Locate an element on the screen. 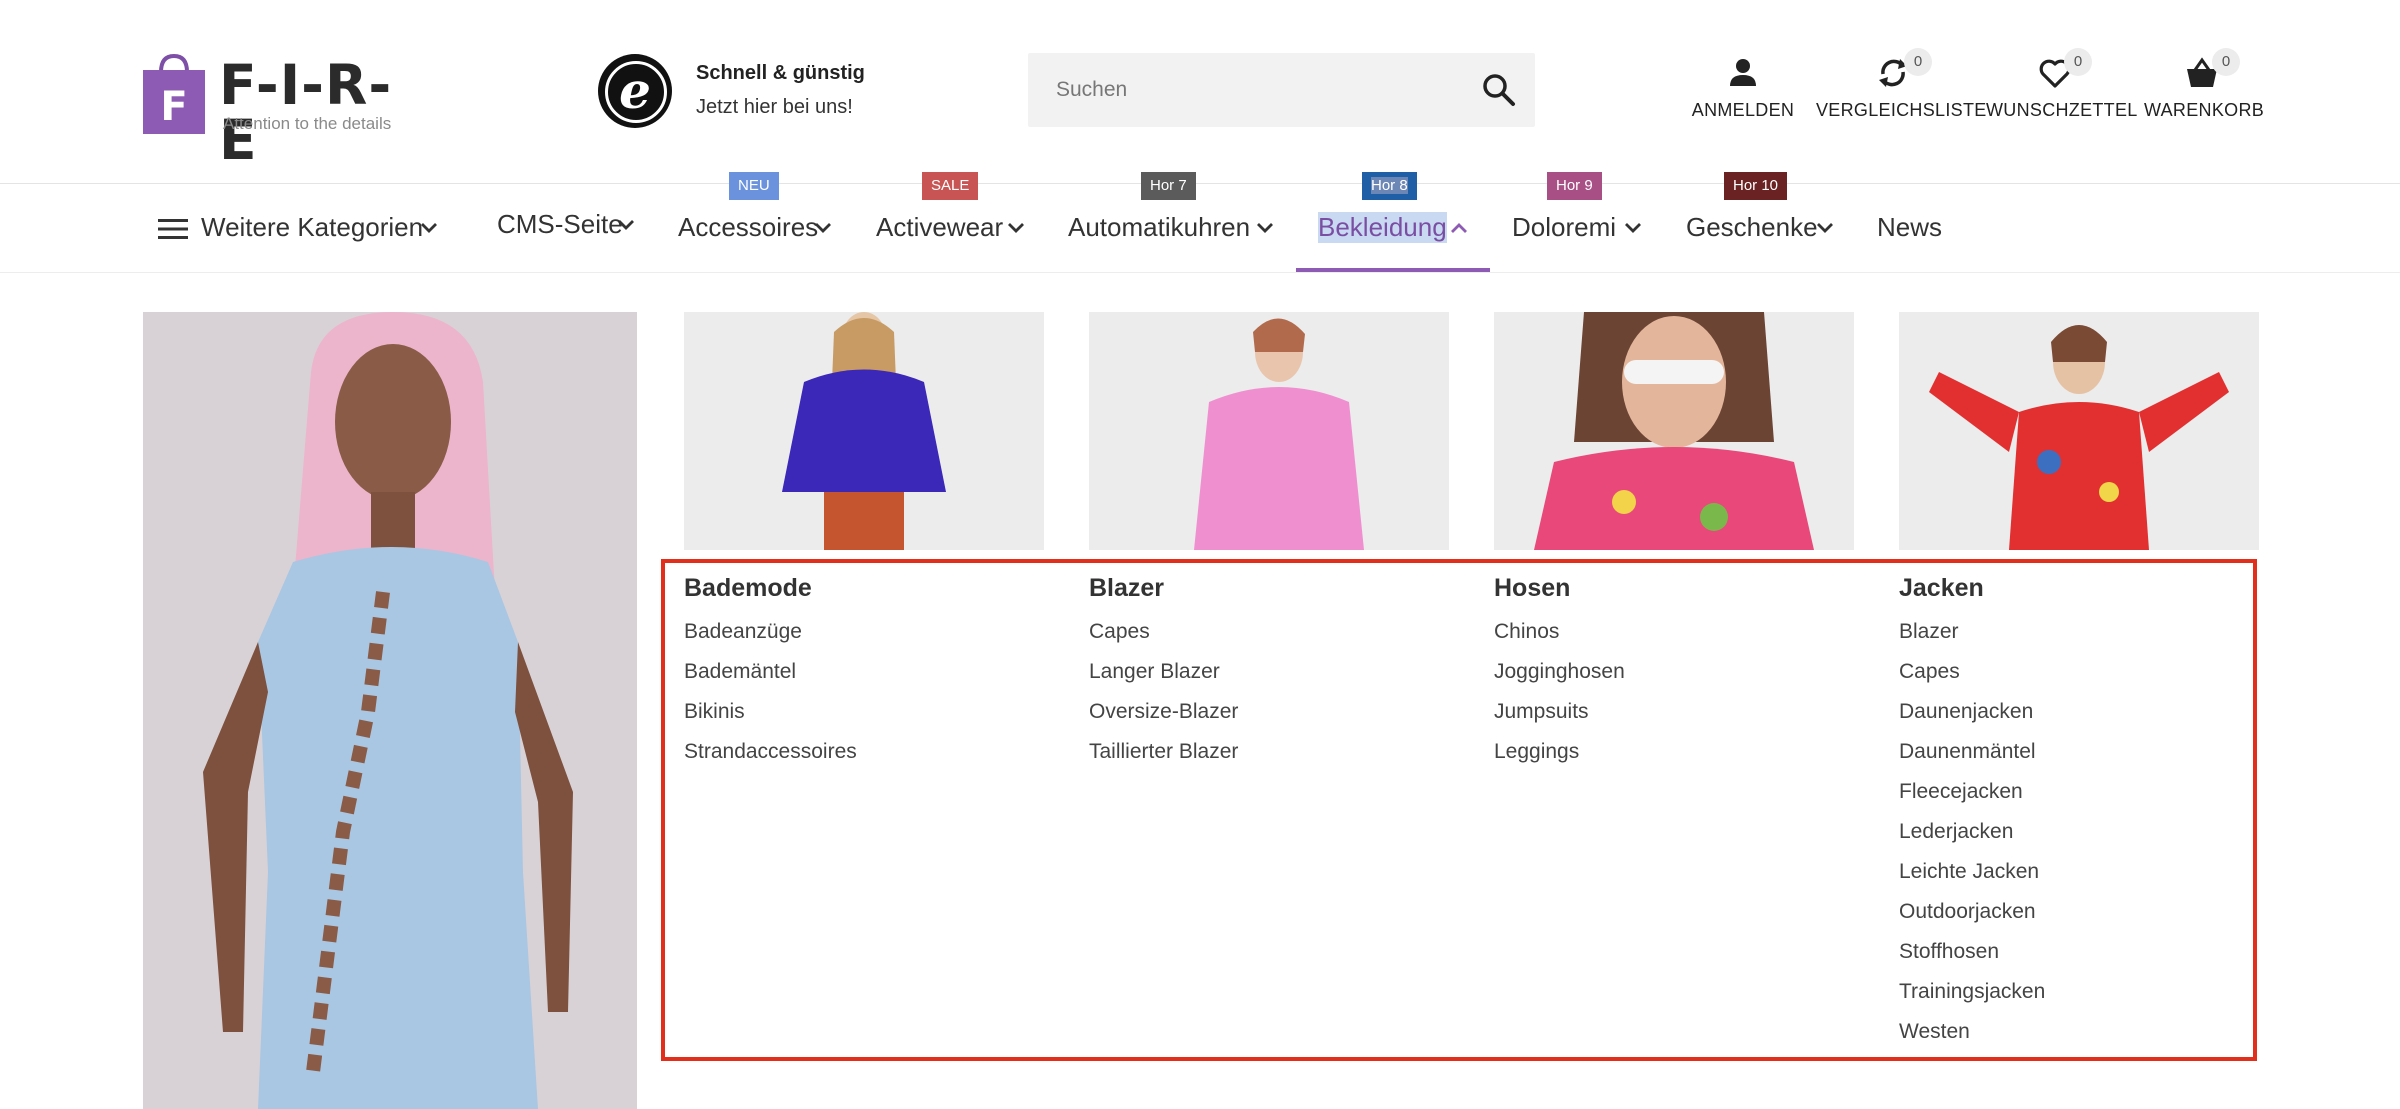 The width and height of the screenshot is (2400, 1109). column-title: Jacken is located at coordinates (2089, 588).